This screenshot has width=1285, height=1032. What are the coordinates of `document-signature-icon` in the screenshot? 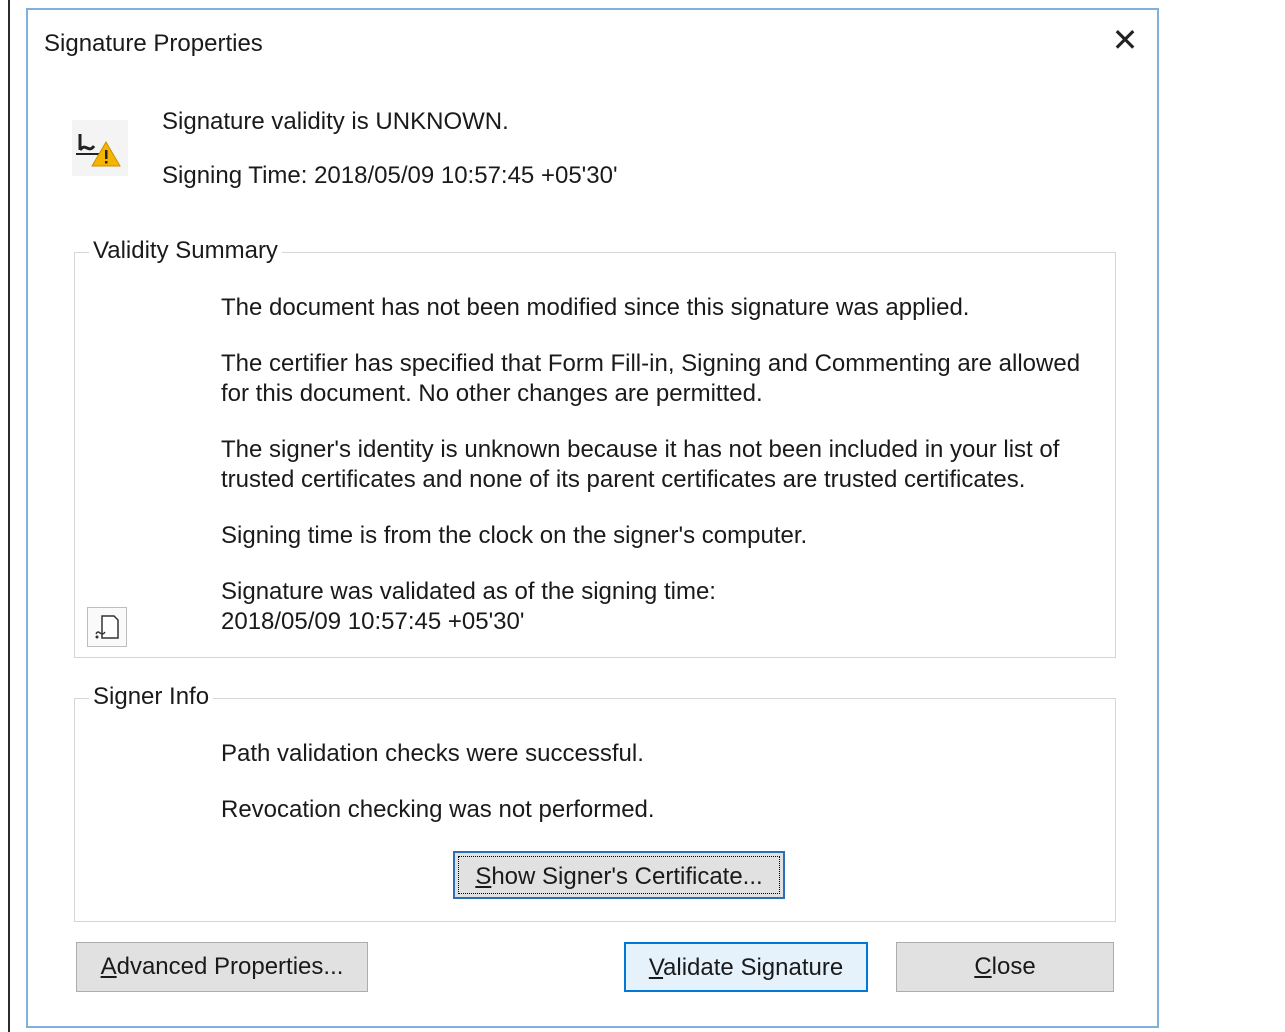 It's located at (107, 627).